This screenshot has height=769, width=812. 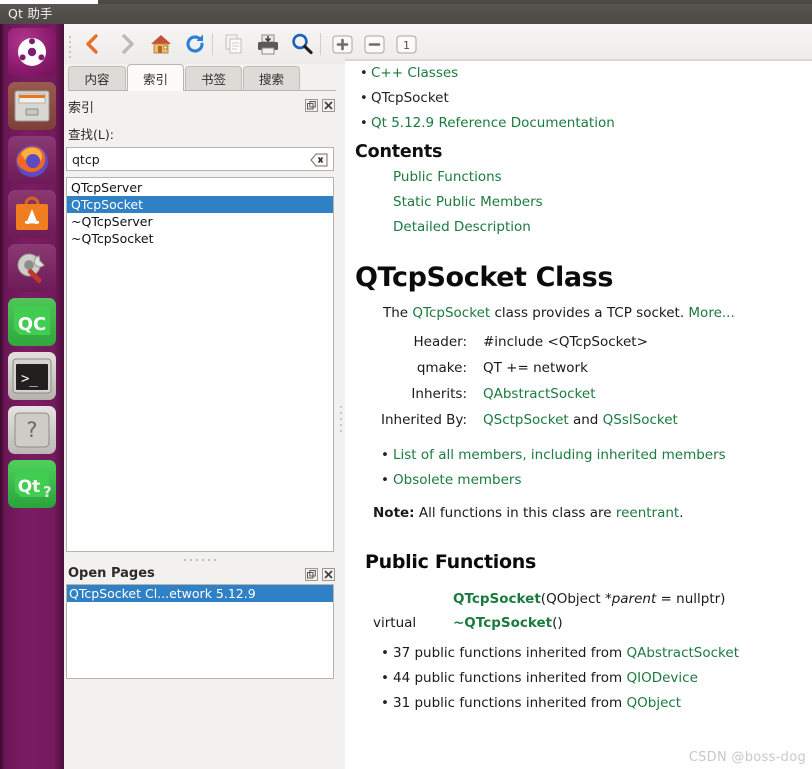 What do you see at coordinates (410, 98) in the screenshot?
I see `breadcrumb-current: QTcpSocket` at bounding box center [410, 98].